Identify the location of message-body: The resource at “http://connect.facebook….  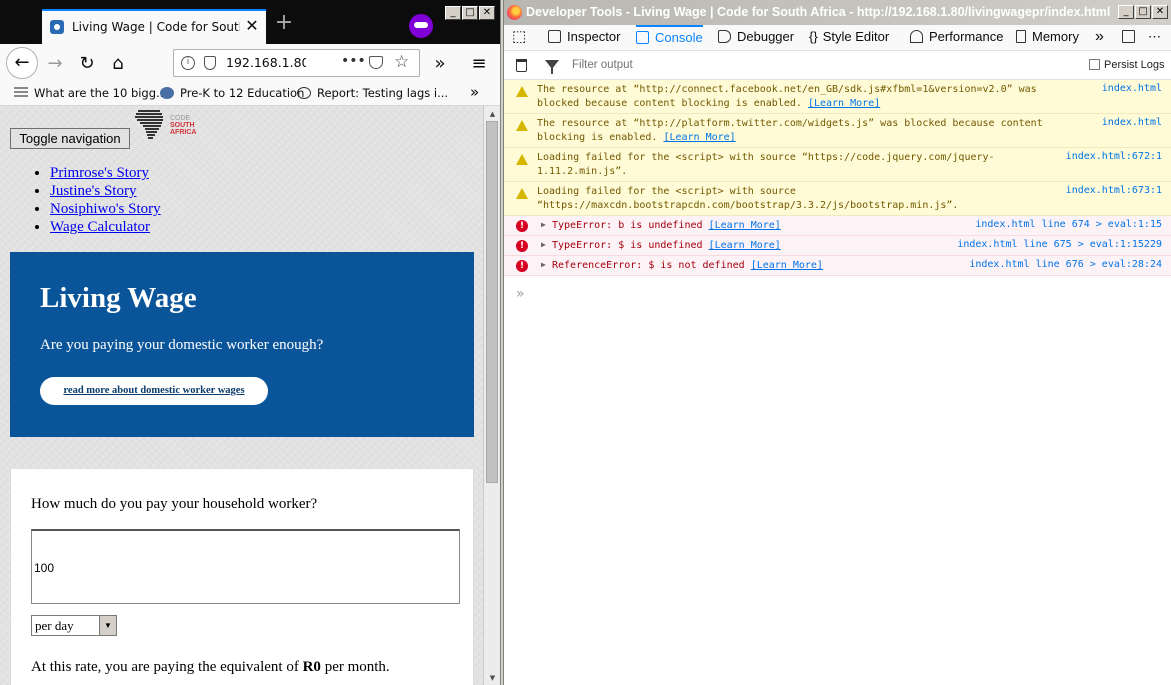
(787, 96).